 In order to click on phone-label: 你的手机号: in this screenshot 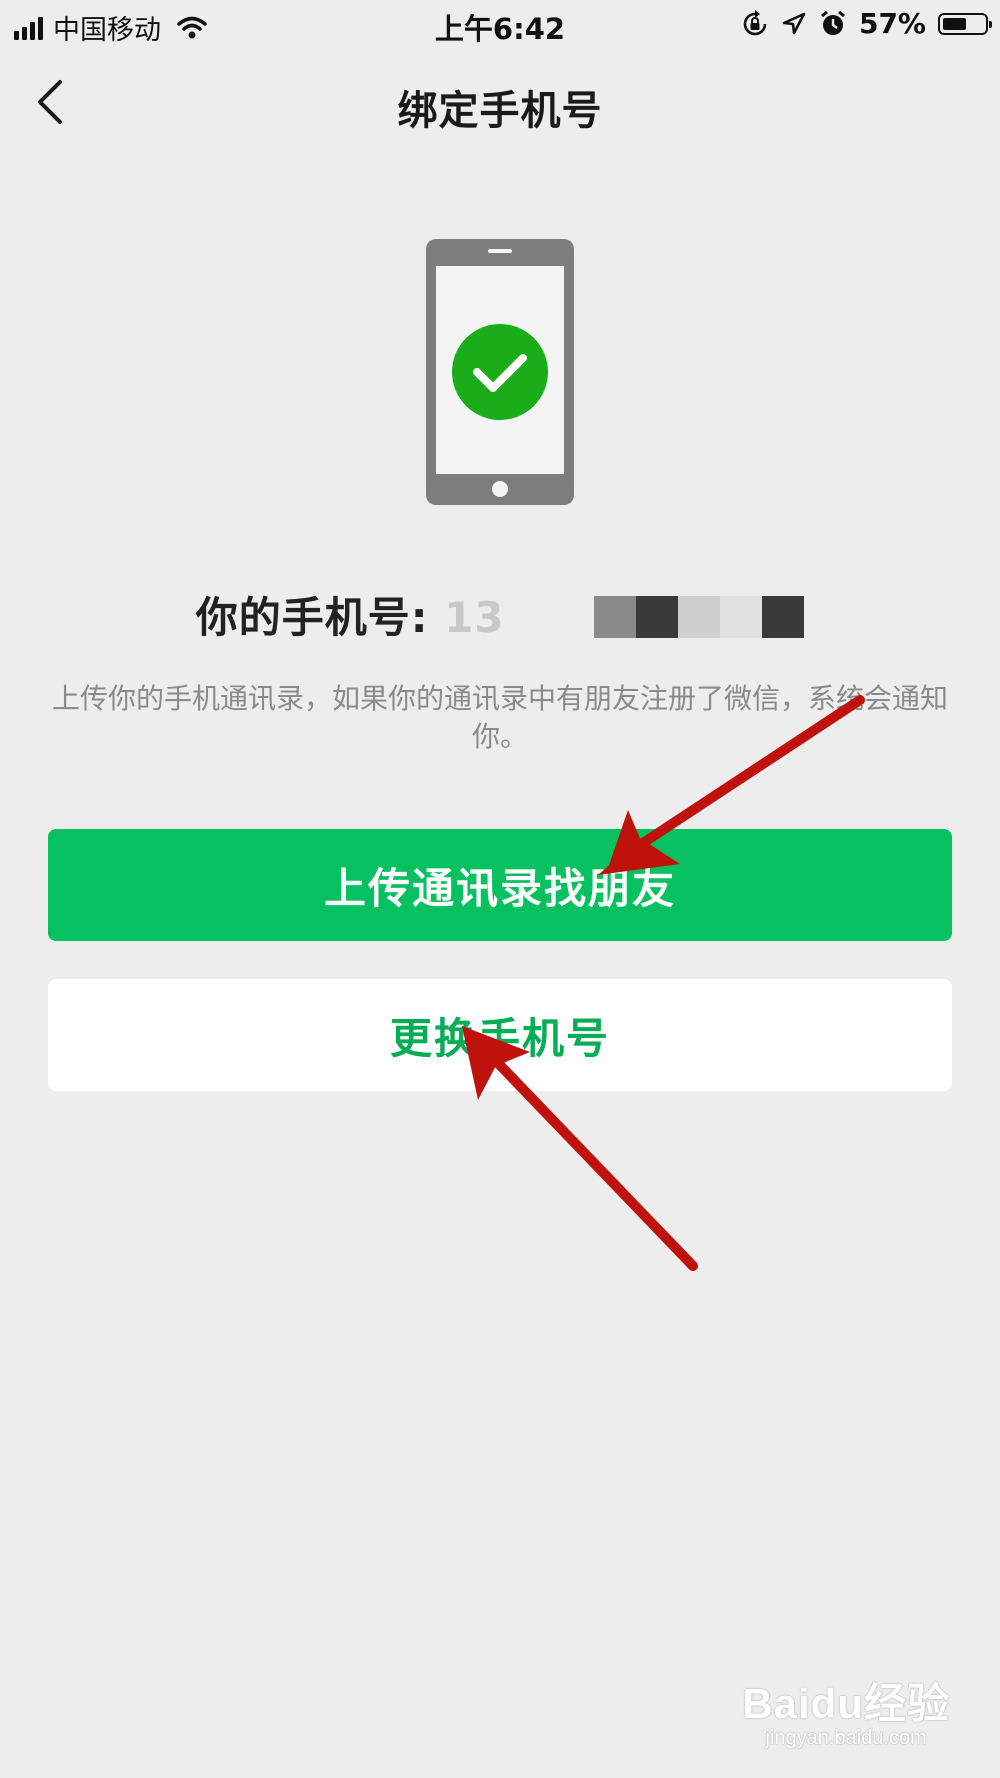, I will do `click(312, 617)`.